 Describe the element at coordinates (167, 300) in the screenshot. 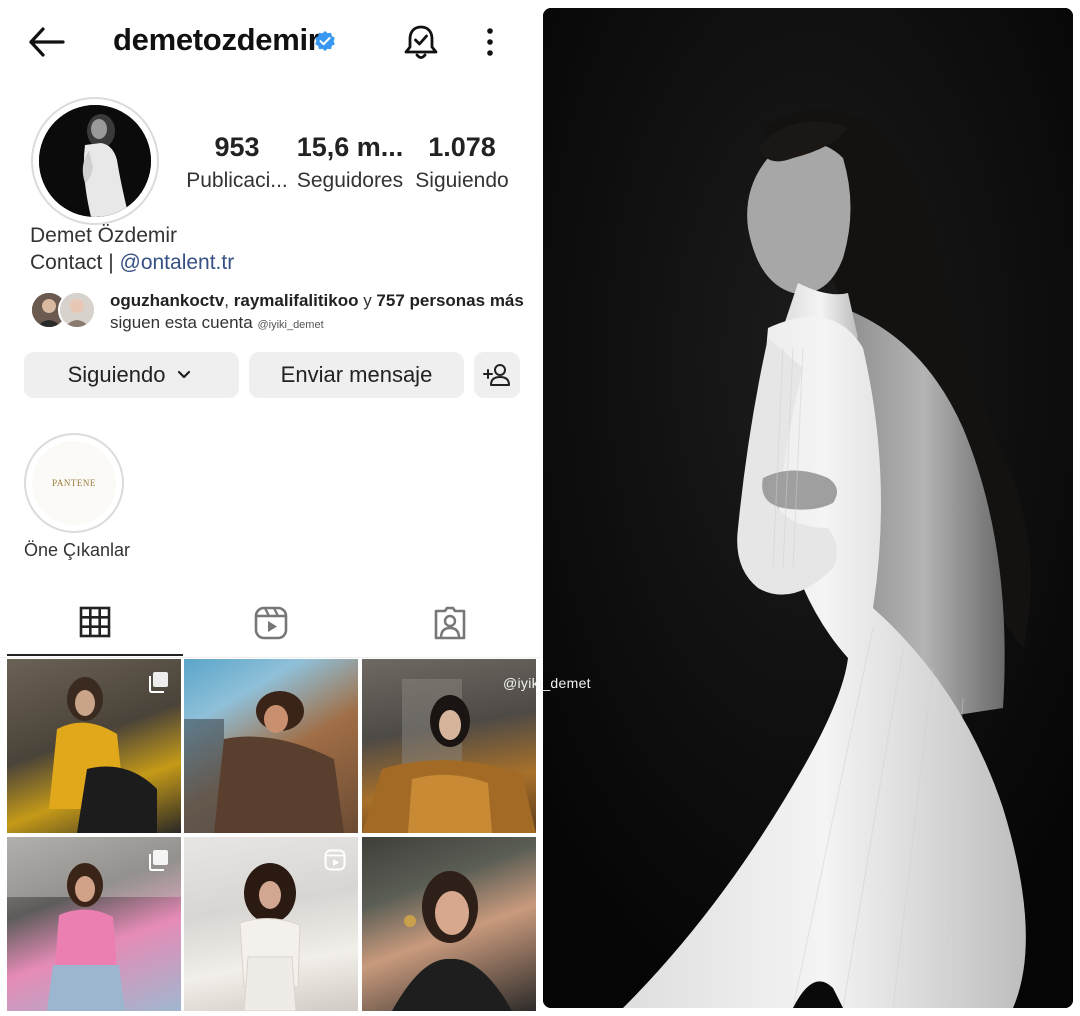

I see `mutual-user-1: oguzhankoctv` at that location.